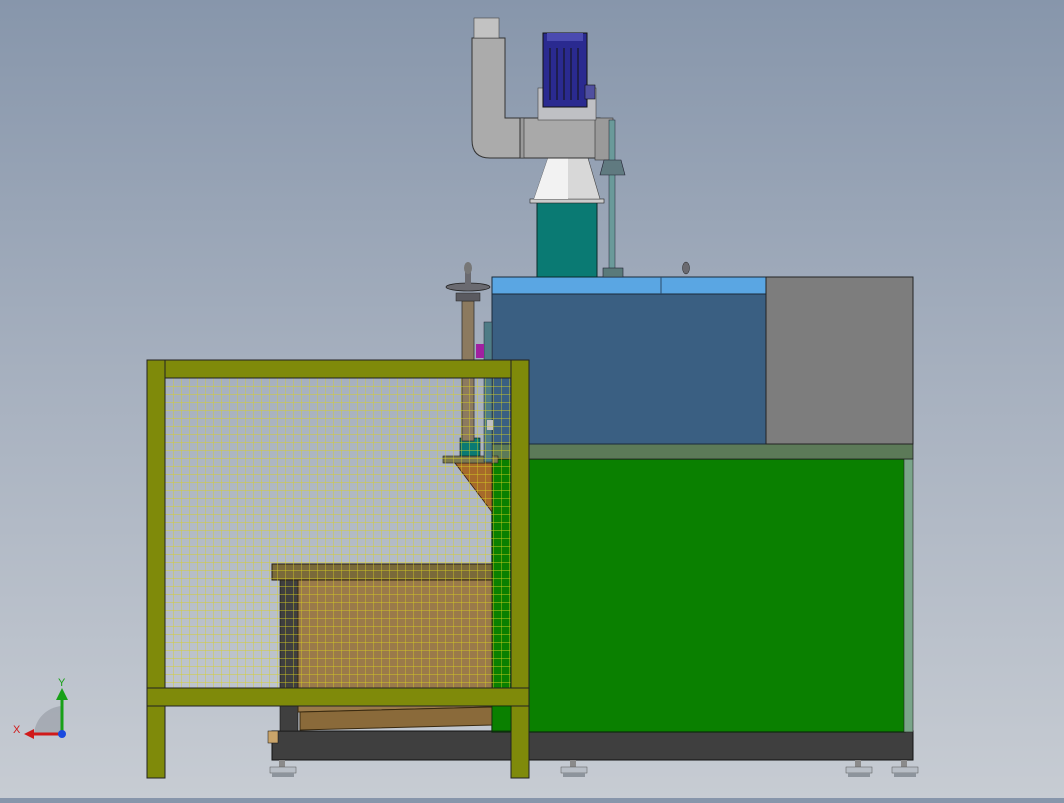 Image resolution: width=1064 pixels, height=803 pixels. Describe the element at coordinates (569, 70) in the screenshot. I see `electric-motor` at that location.